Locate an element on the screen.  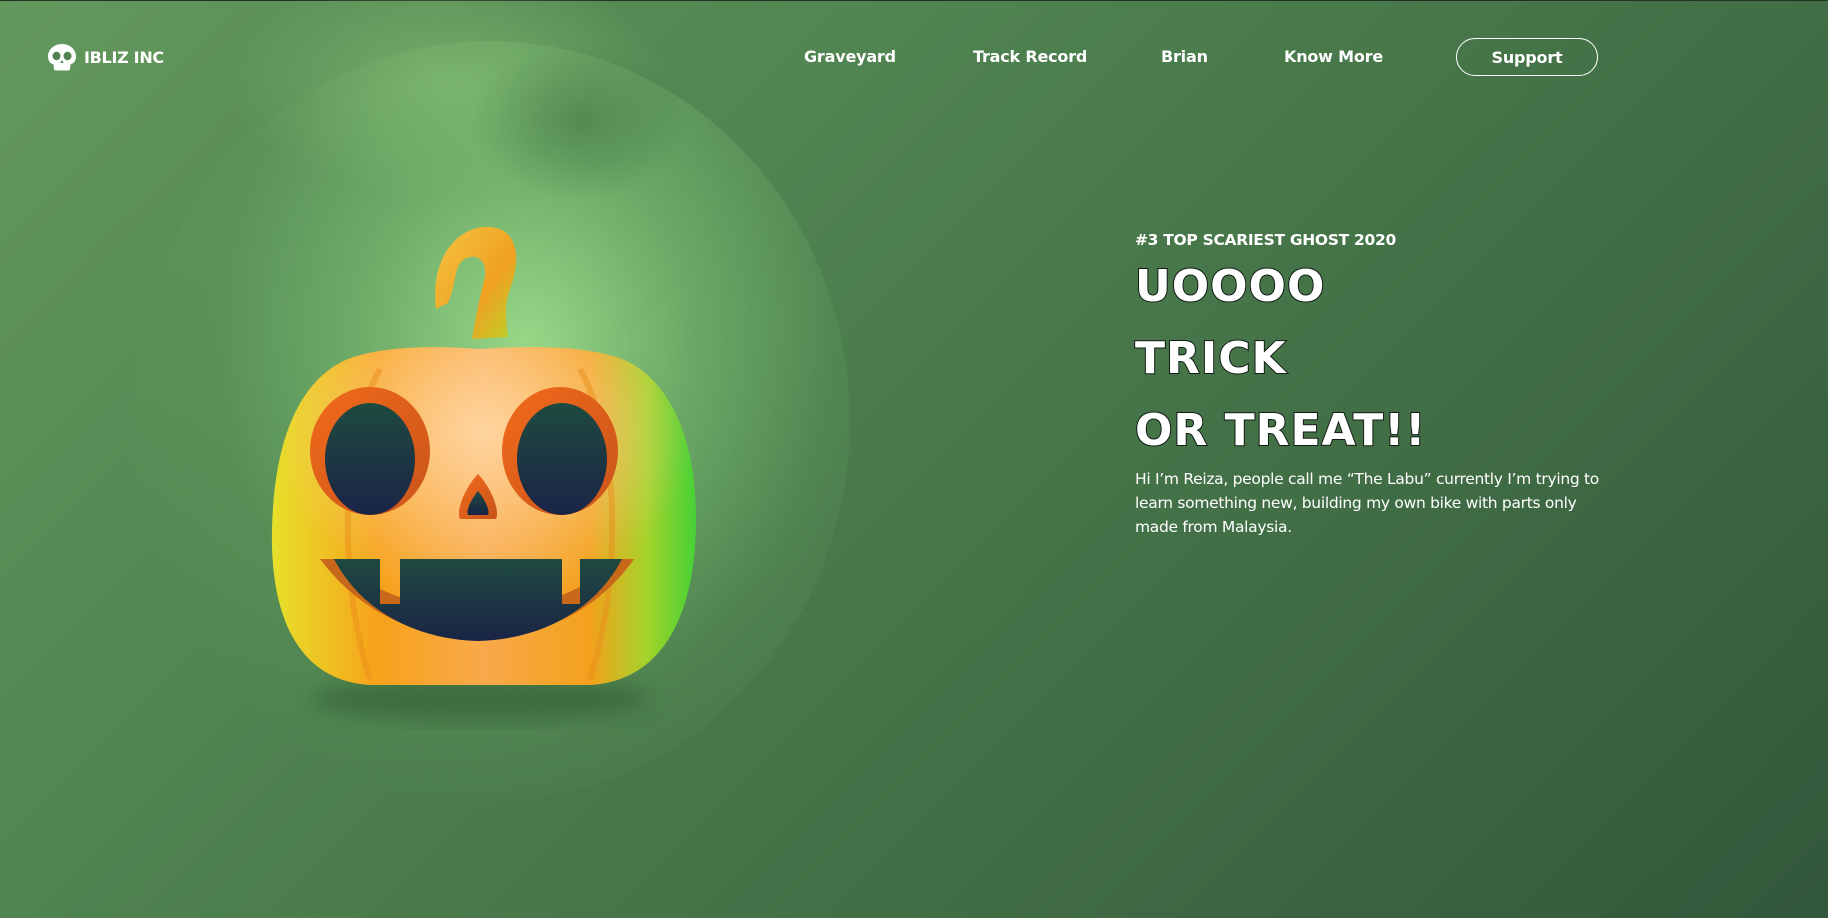
nav-item-track-record: Track Record is located at coordinates (1030, 56).